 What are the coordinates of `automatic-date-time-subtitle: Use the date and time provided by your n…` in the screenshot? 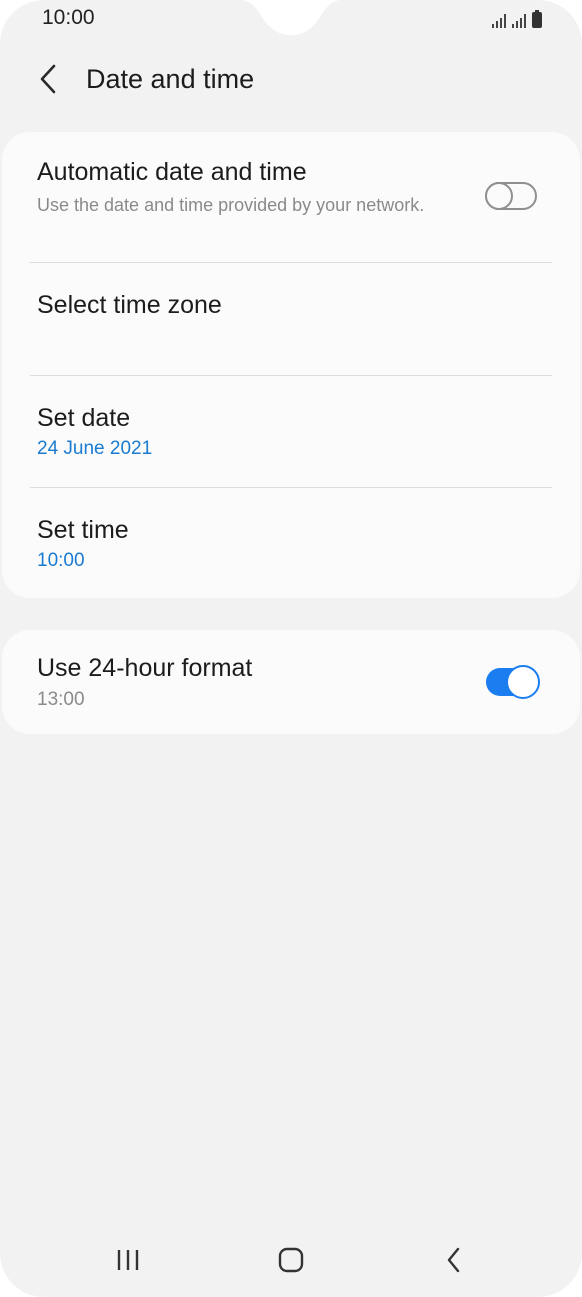 It's located at (231, 205).